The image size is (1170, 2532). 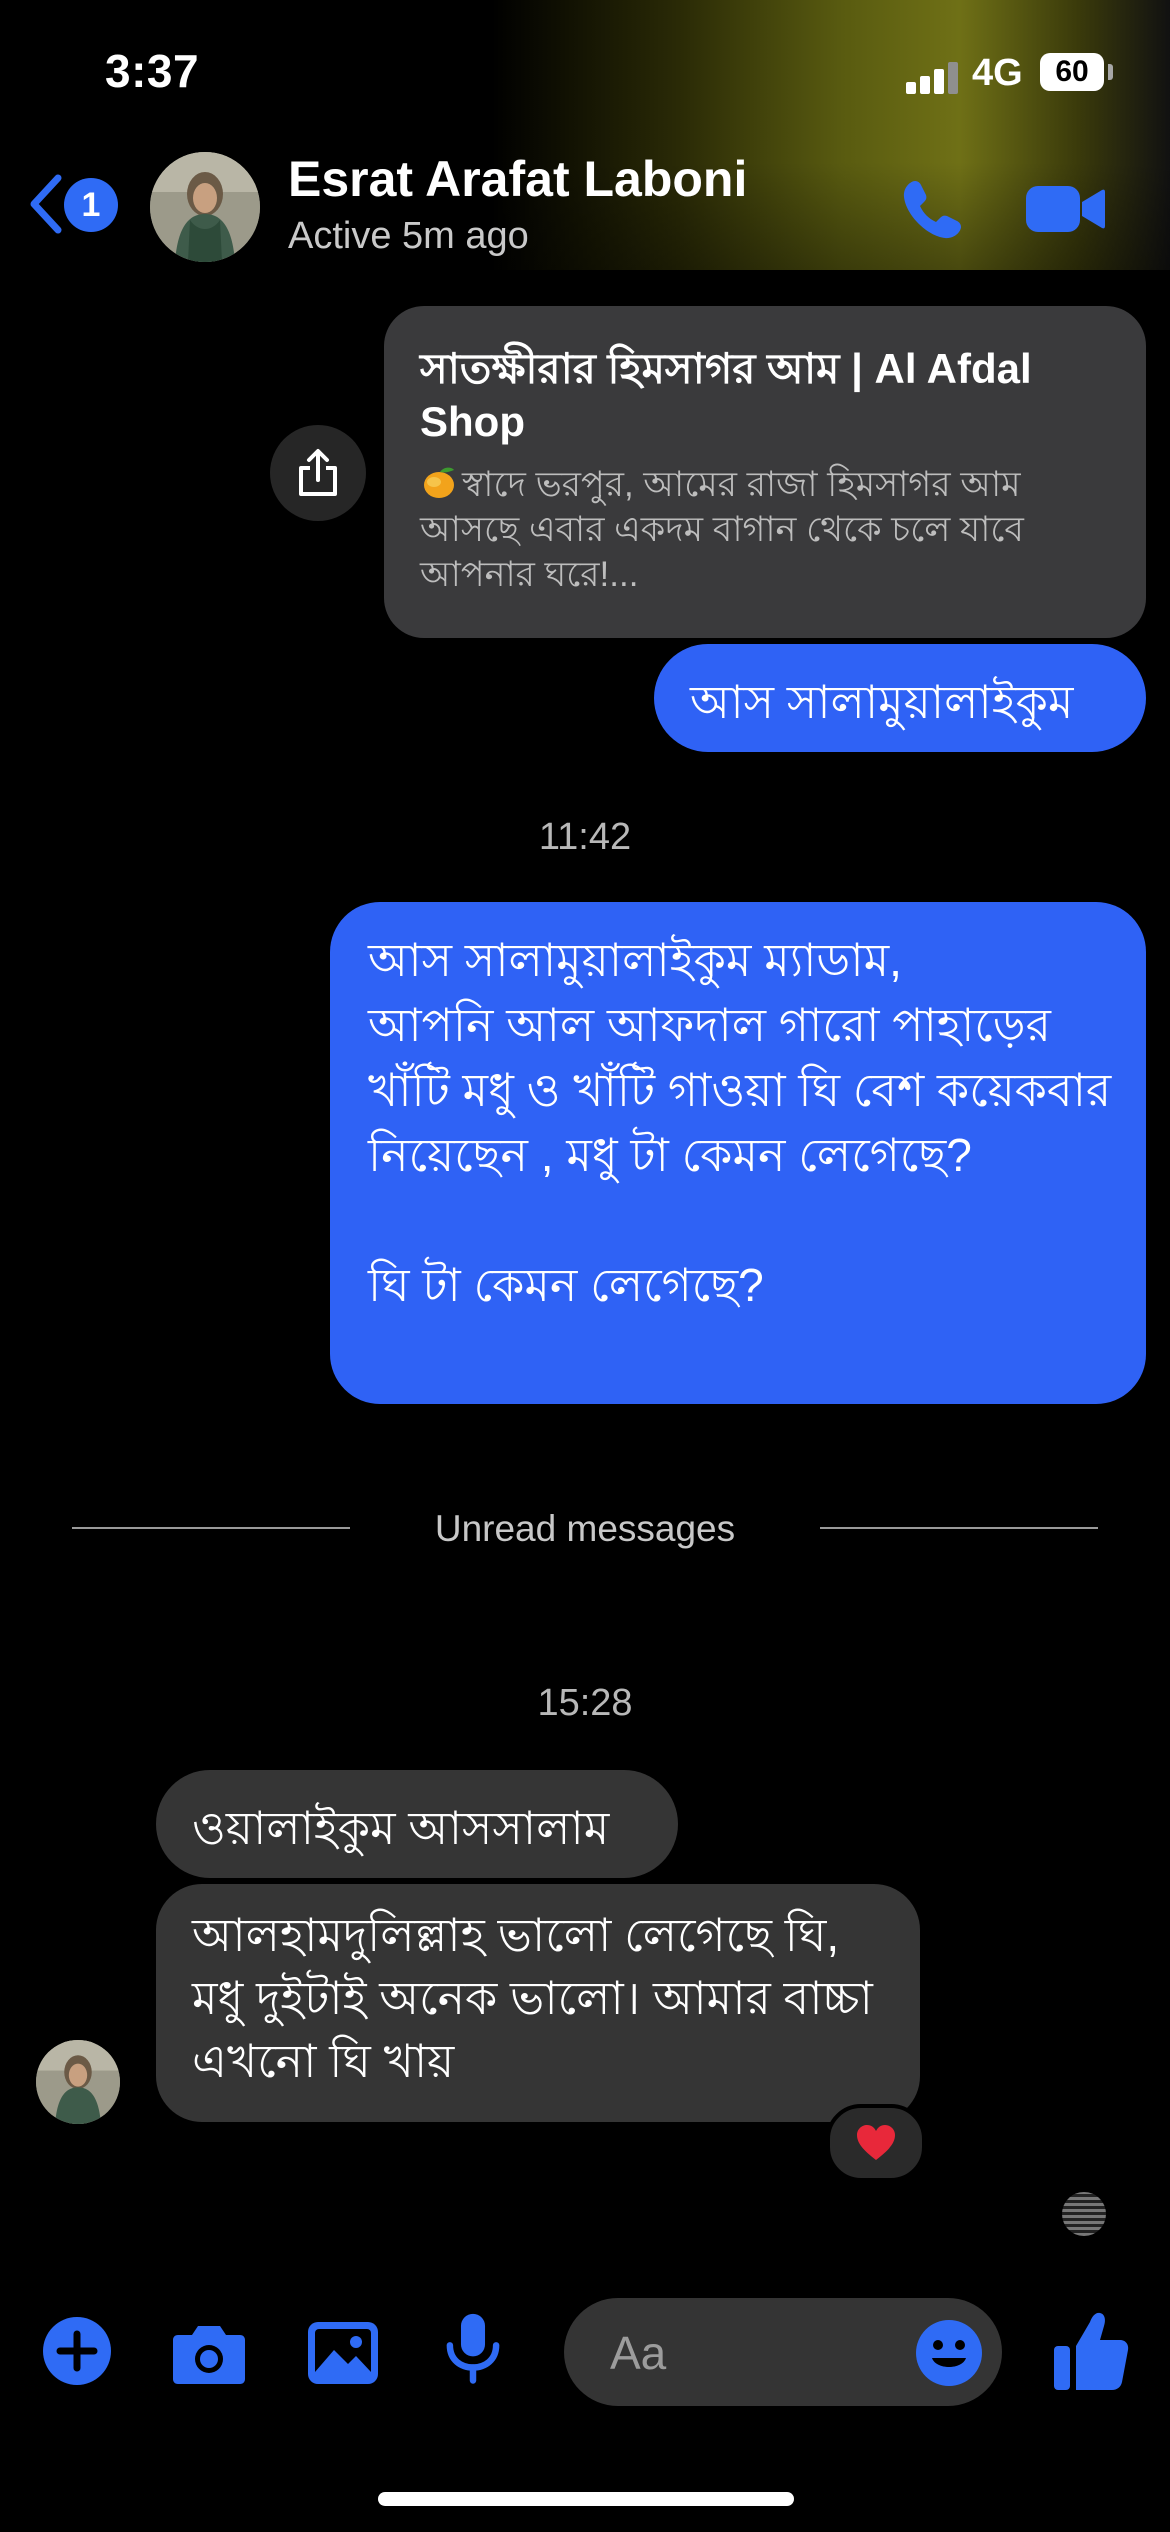 What do you see at coordinates (760, 2353) in the screenshot?
I see `message-input` at bounding box center [760, 2353].